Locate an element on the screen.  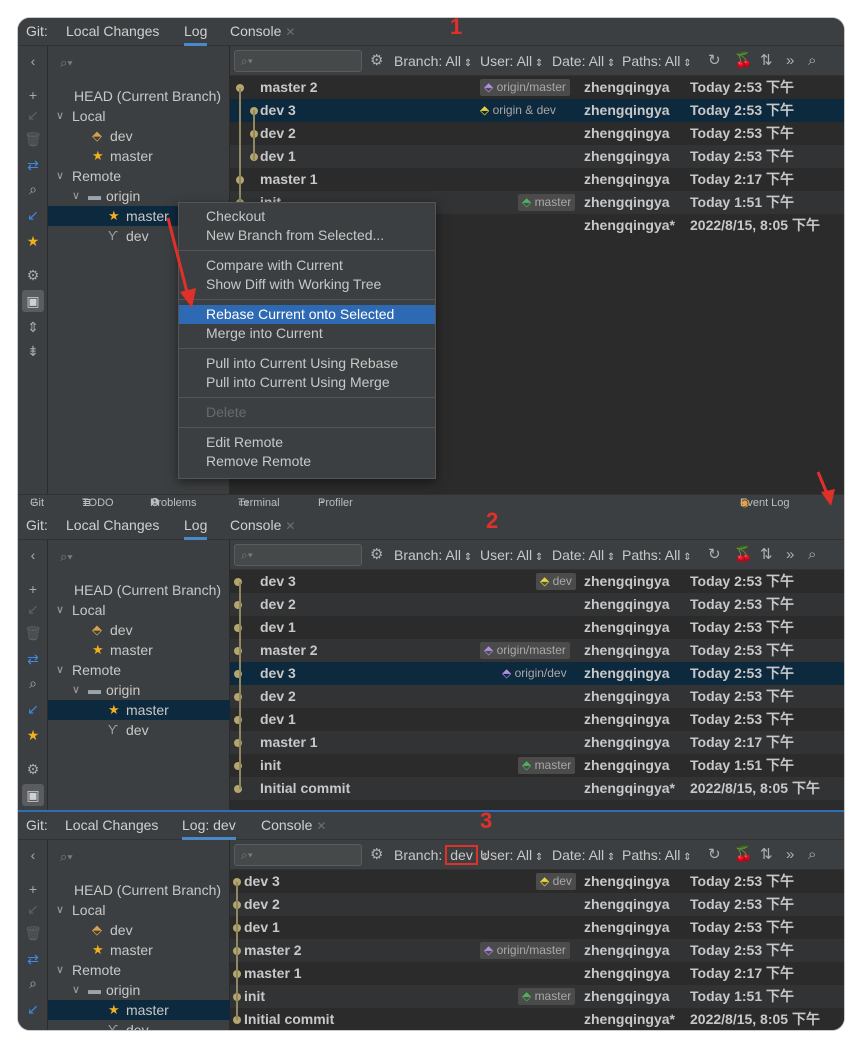
tool-todo-button: ≣ TODO is located at coordinates (98, 503).